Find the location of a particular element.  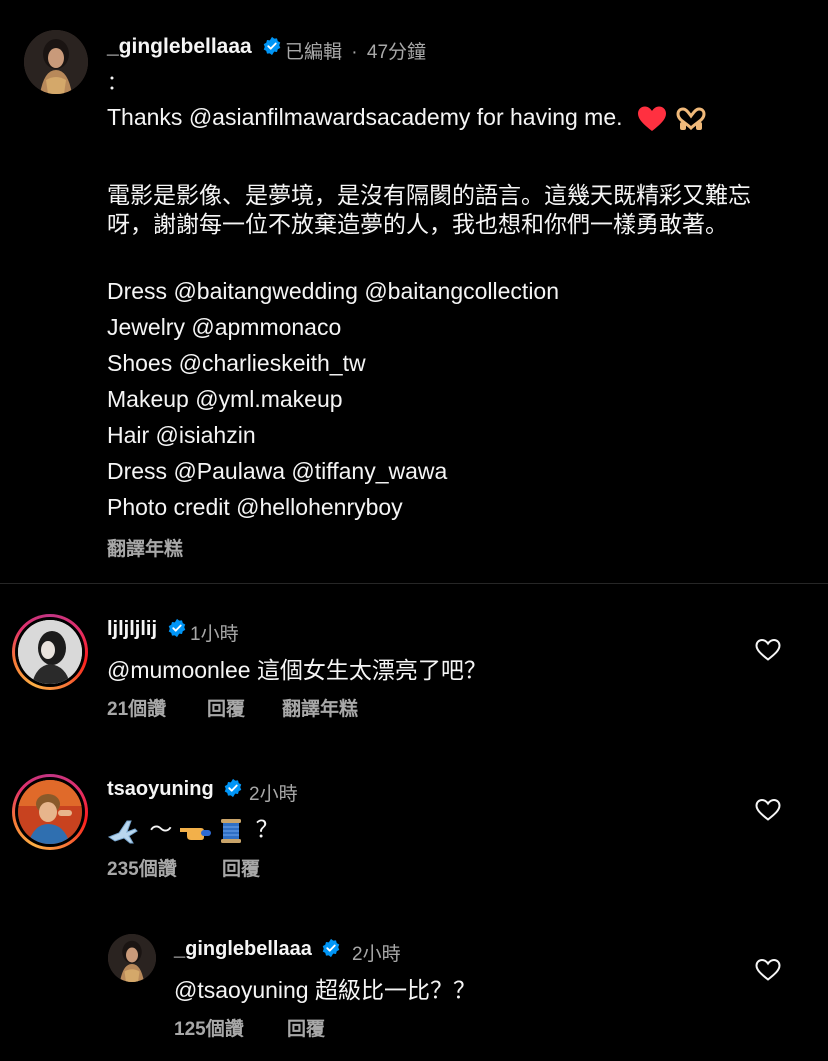

credit-line: Makeup @yml.makeup is located at coordinates (225, 399).